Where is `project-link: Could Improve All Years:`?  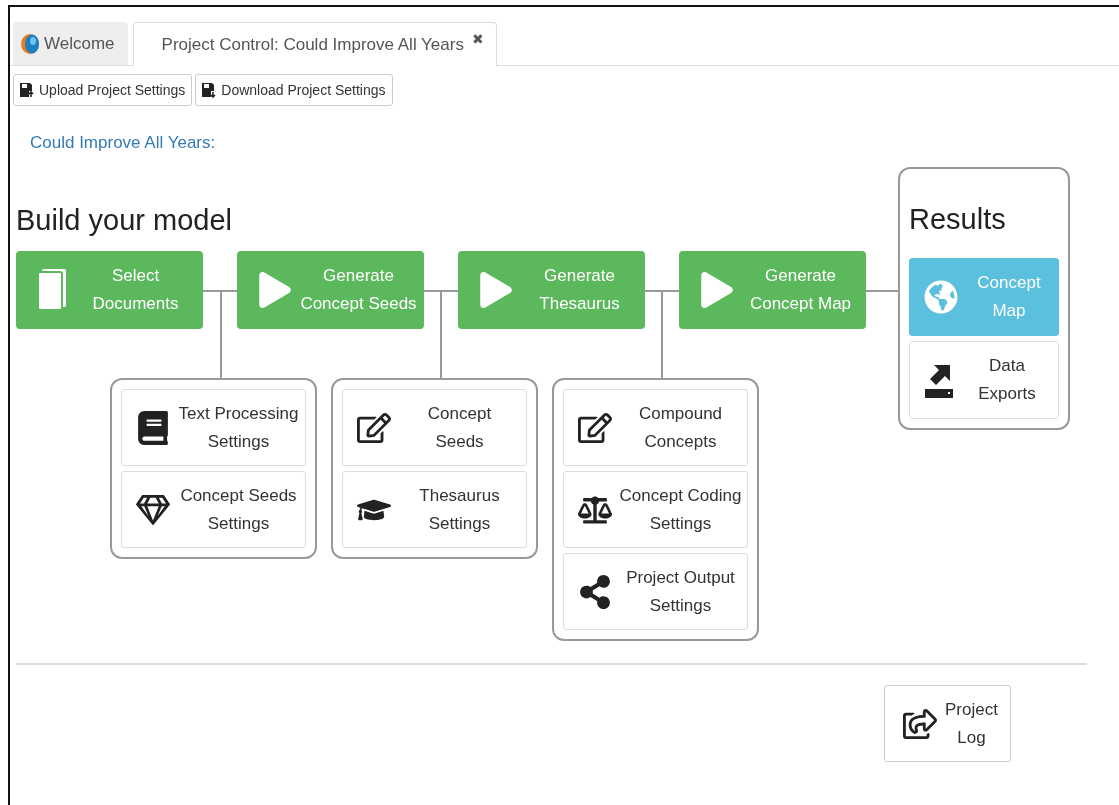
project-link: Could Improve All Years: is located at coordinates (123, 143).